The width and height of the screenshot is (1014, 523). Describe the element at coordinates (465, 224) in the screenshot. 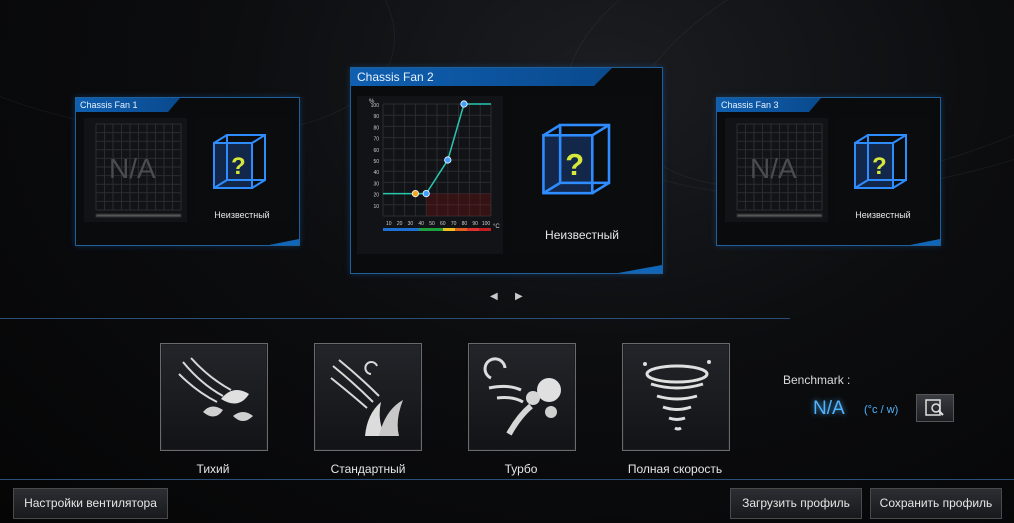

I see `x-tick-label: 80` at that location.